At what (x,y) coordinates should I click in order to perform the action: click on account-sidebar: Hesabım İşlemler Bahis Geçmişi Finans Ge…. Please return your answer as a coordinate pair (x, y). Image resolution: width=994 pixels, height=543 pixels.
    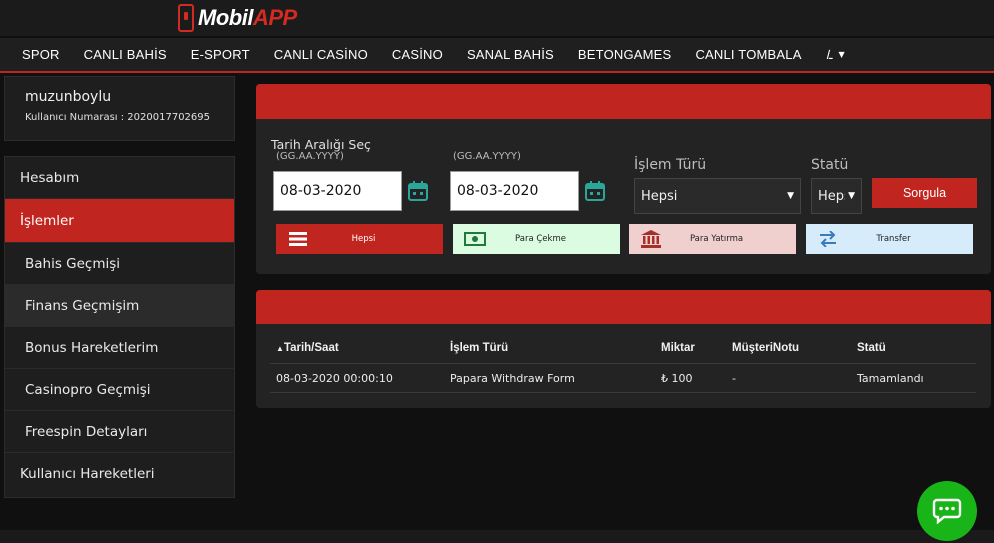
    Looking at the image, I should click on (119, 327).